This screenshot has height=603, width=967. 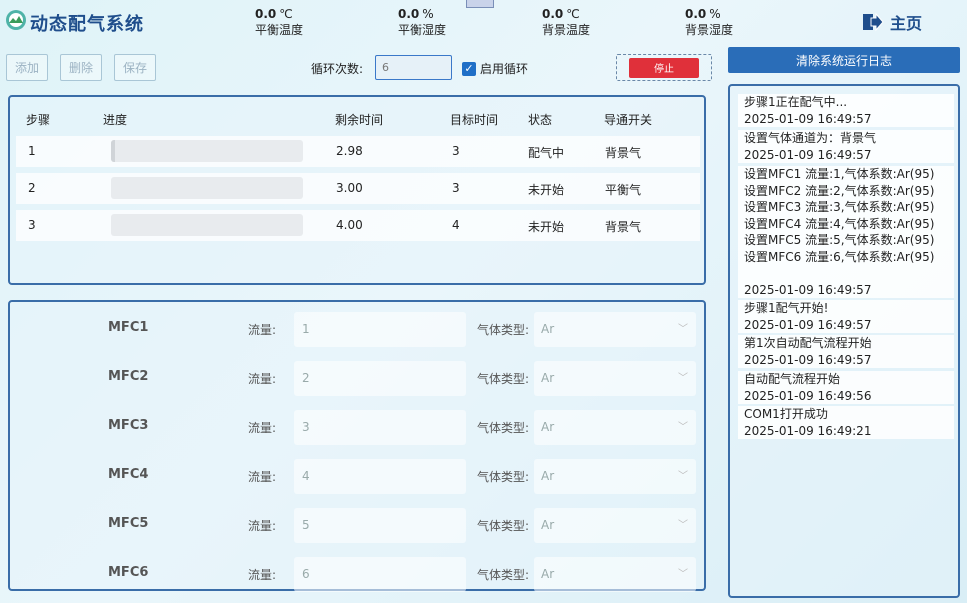 I want to click on switch-gas: 背景气, so click(x=623, y=153).